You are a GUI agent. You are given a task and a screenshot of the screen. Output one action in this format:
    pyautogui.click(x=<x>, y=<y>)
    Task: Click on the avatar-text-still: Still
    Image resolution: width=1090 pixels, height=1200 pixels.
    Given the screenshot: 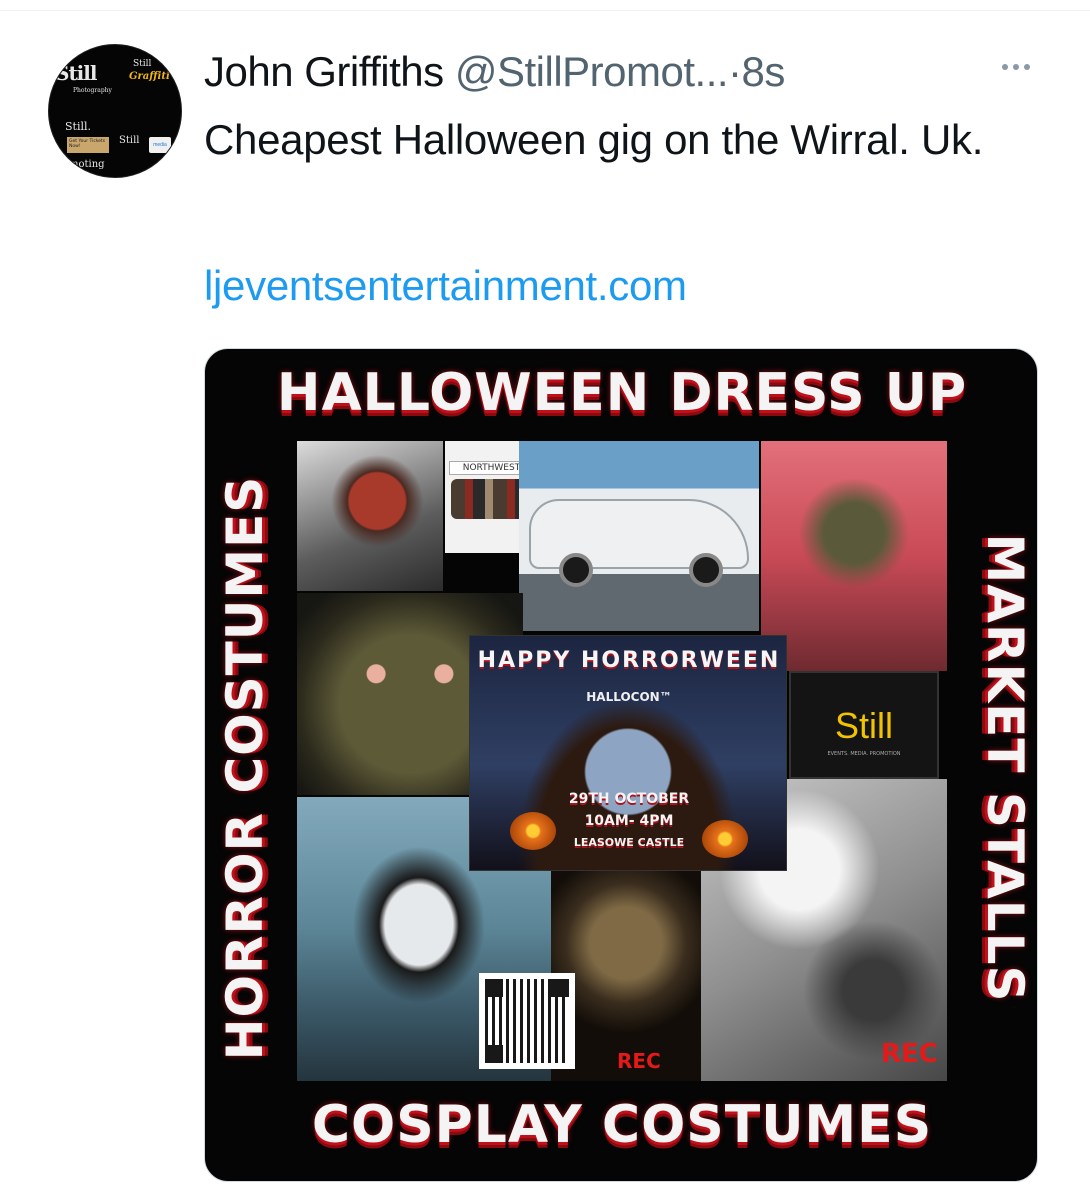 What is the action you would take?
    pyautogui.click(x=76, y=73)
    